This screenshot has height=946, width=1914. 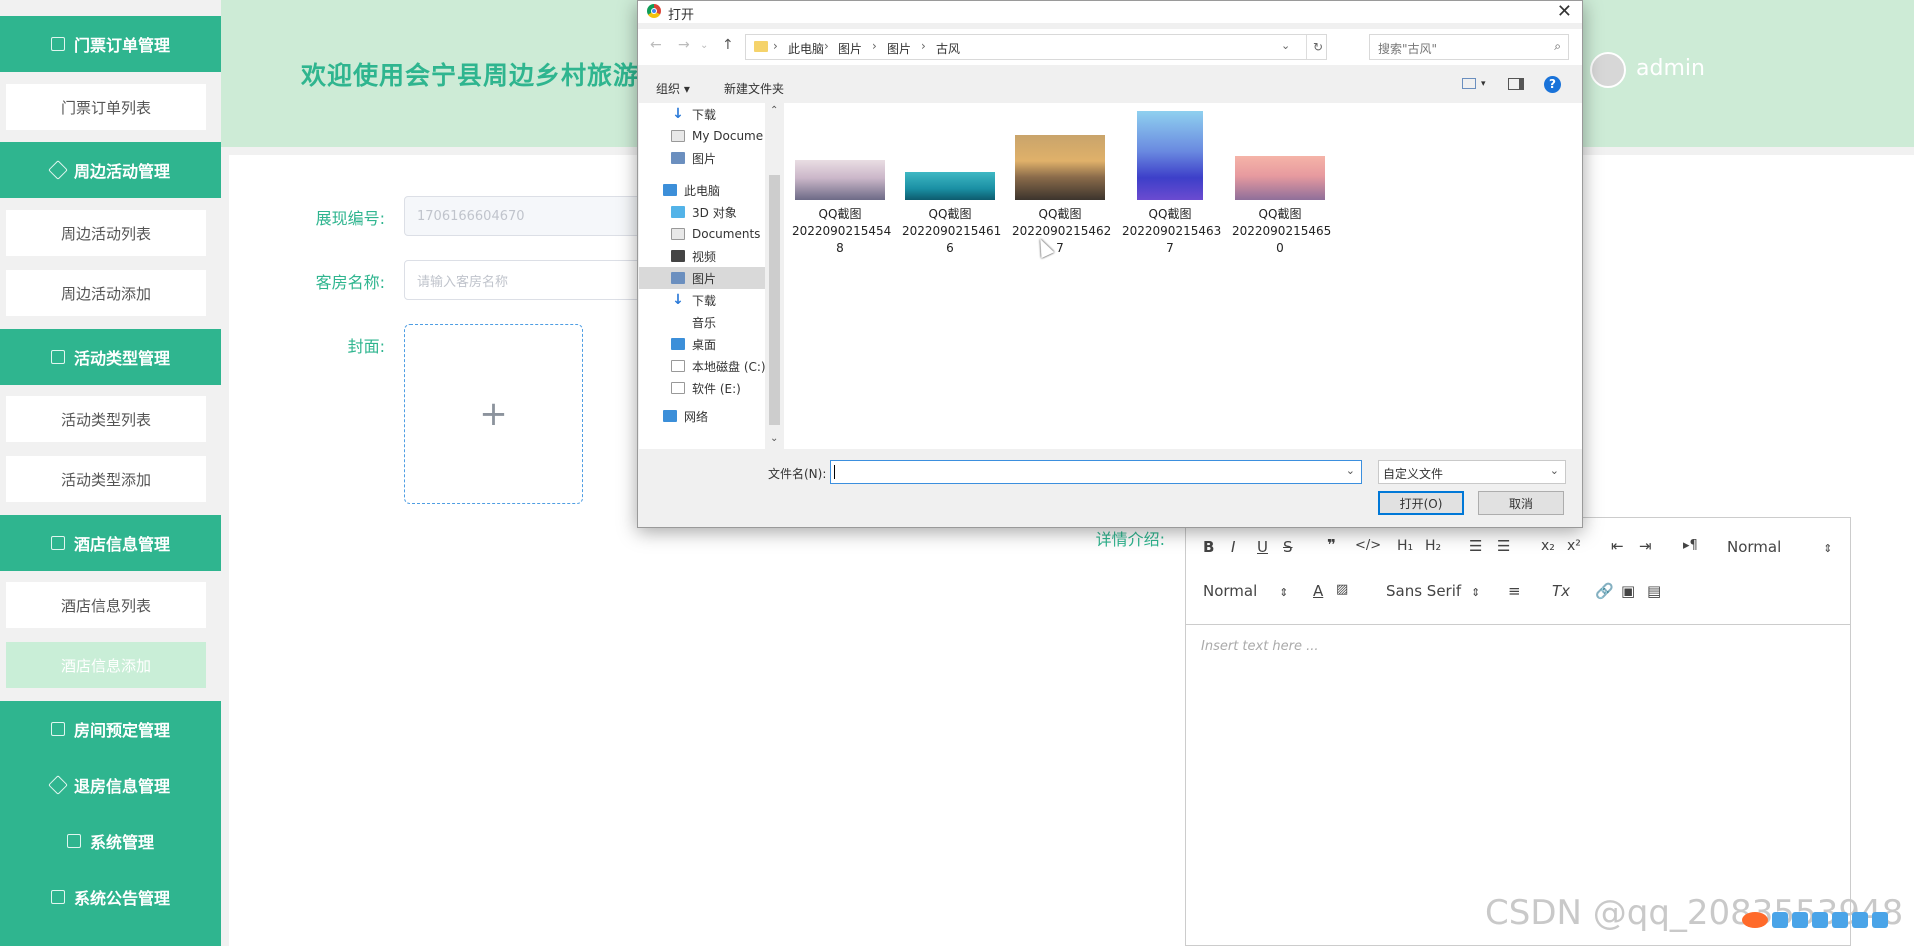 What do you see at coordinates (110, 357) in the screenshot?
I see `menu-group-activity-types: 活动类型管理` at bounding box center [110, 357].